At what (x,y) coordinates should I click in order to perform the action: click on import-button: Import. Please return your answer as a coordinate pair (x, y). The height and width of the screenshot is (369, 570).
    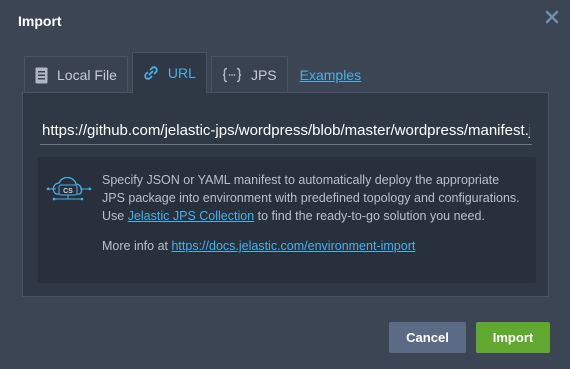
    Looking at the image, I should click on (513, 337).